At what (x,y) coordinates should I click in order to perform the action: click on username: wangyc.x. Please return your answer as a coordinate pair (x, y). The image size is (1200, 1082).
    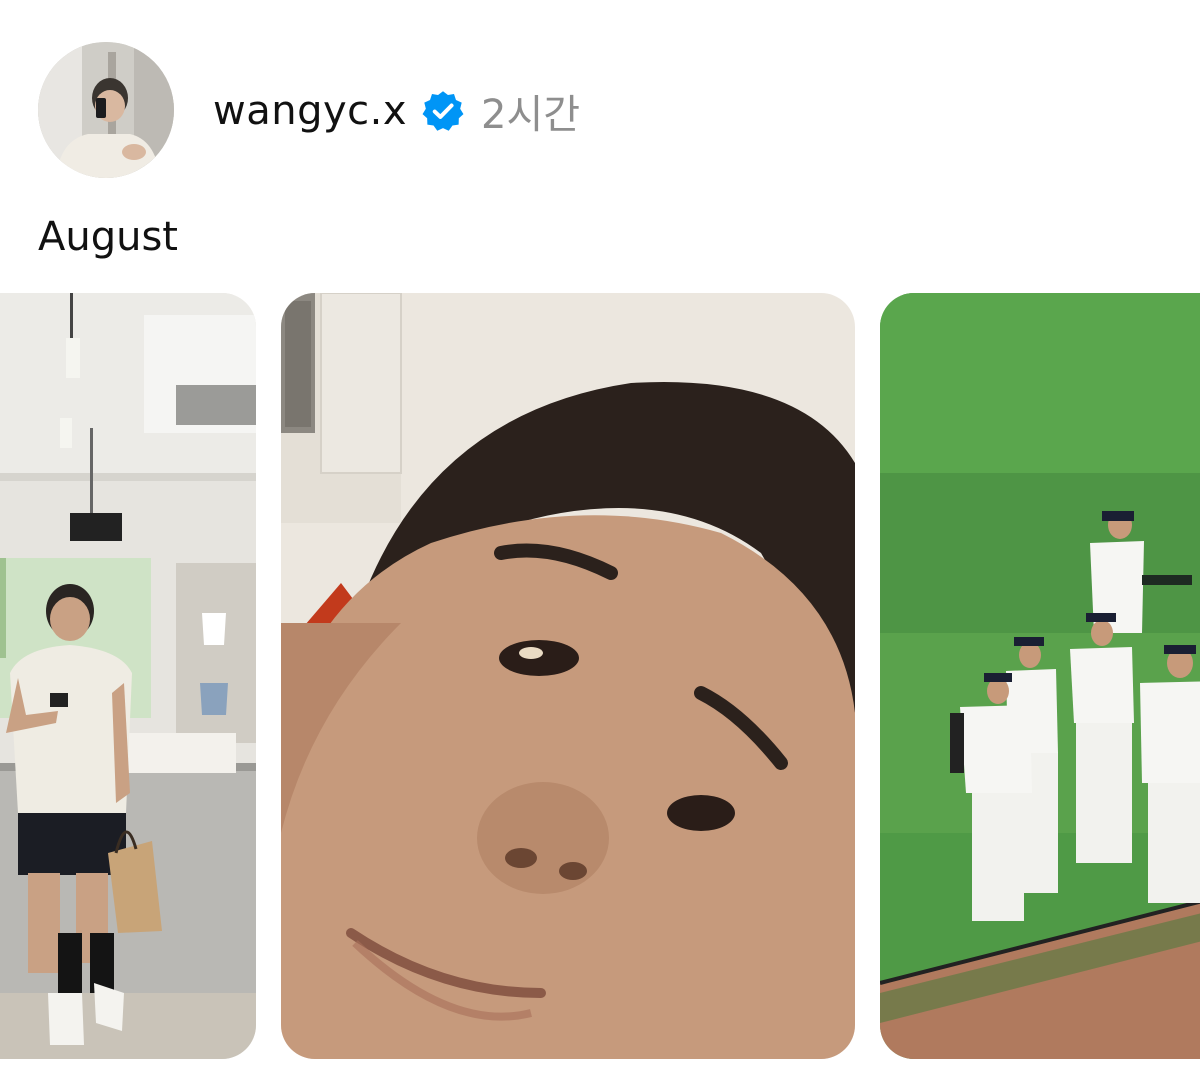
    Looking at the image, I should click on (310, 111).